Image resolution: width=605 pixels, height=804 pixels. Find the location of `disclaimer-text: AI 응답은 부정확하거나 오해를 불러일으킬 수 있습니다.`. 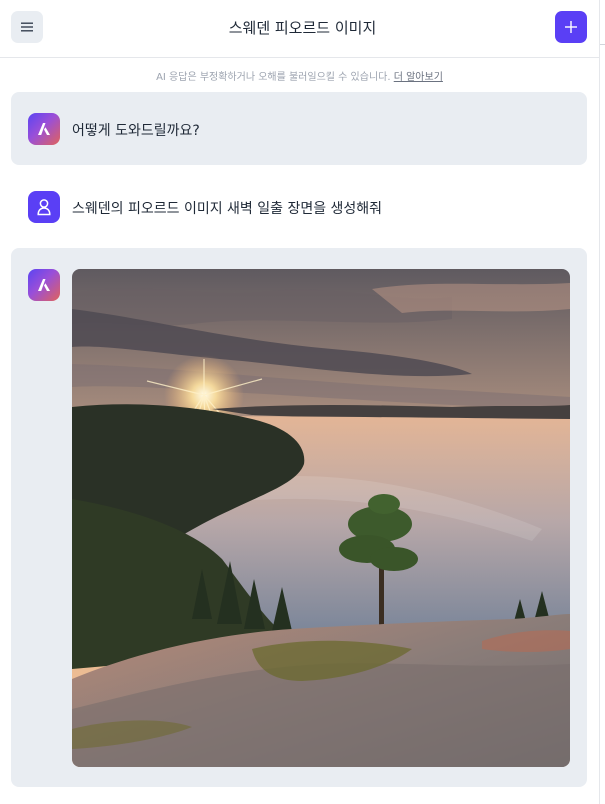

disclaimer-text: AI 응답은 부정확하거나 오해를 불러일으킬 수 있습니다. is located at coordinates (273, 77).